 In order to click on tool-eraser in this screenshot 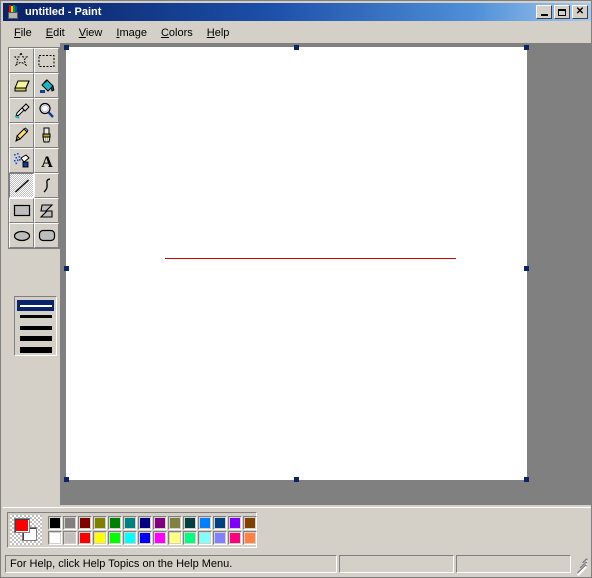, I will do `click(21, 85)`.